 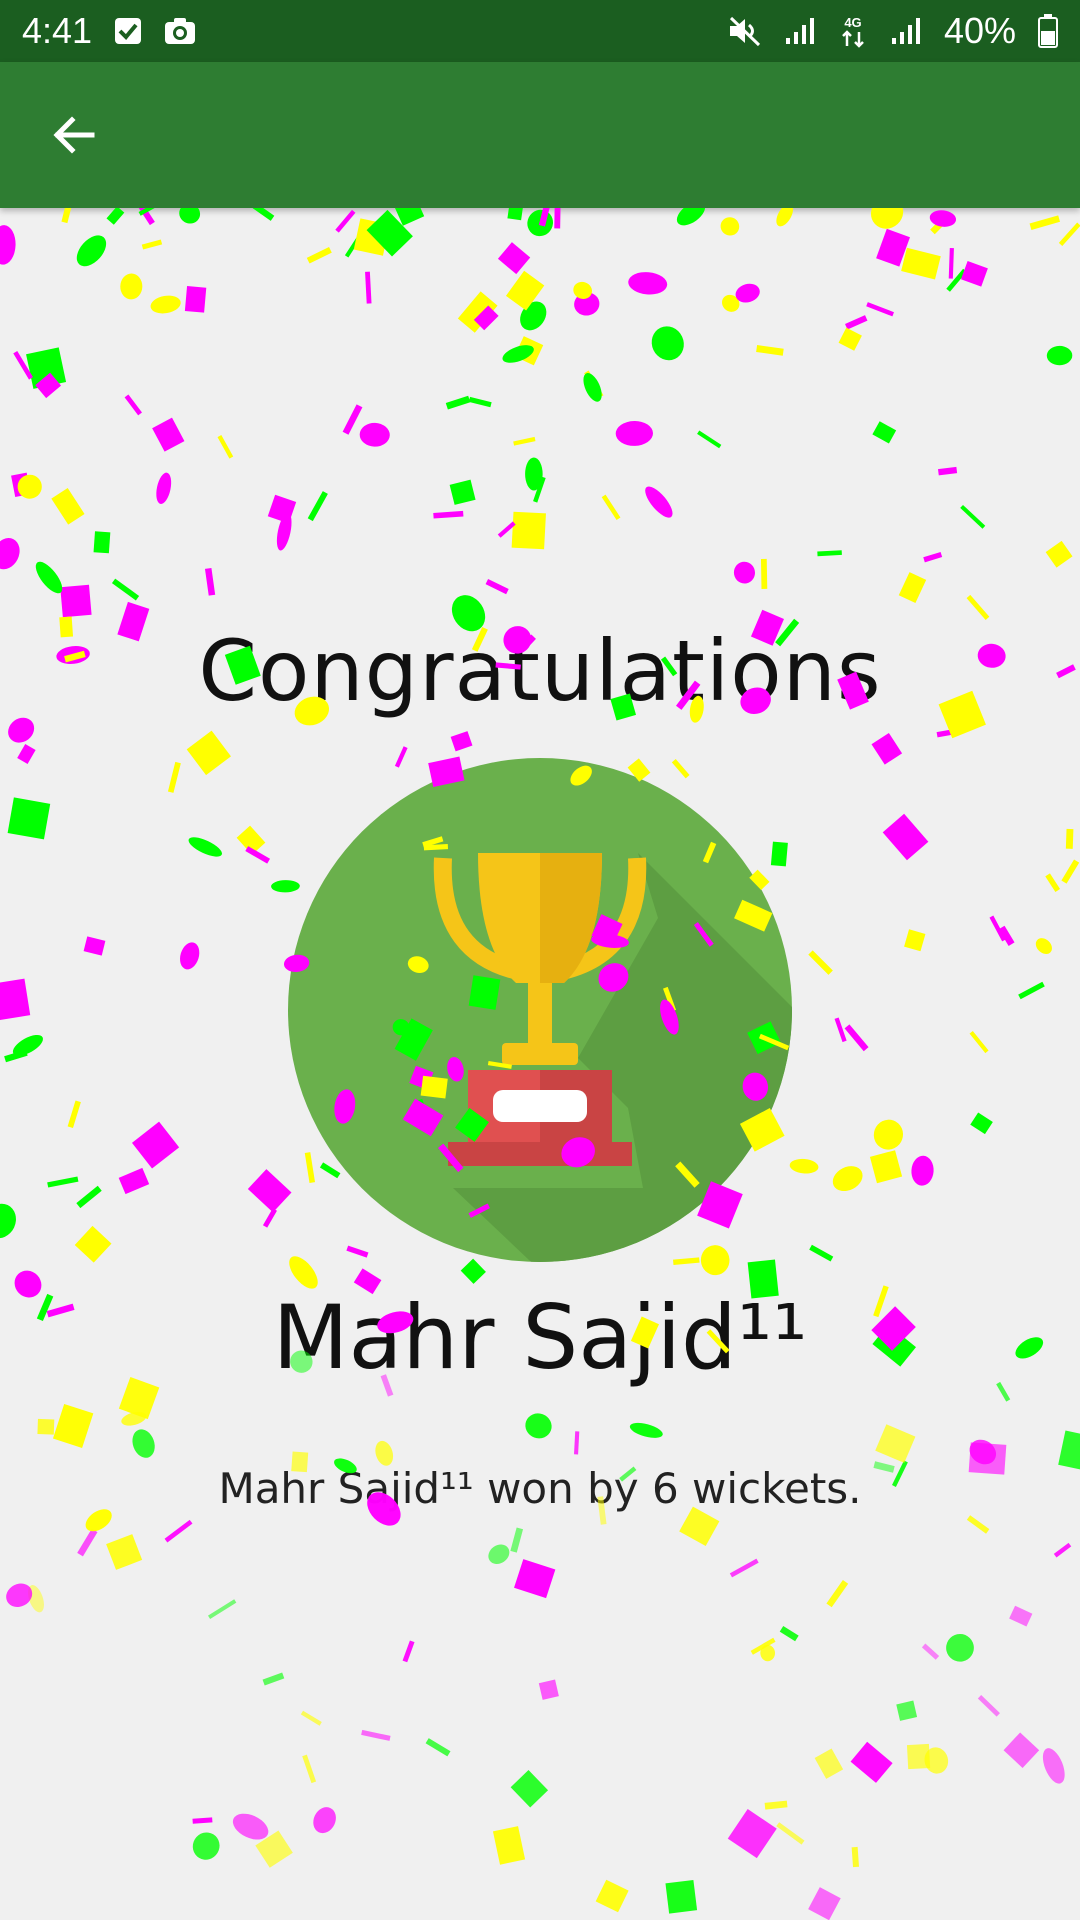 What do you see at coordinates (1048, 31) in the screenshot?
I see `battery-icon` at bounding box center [1048, 31].